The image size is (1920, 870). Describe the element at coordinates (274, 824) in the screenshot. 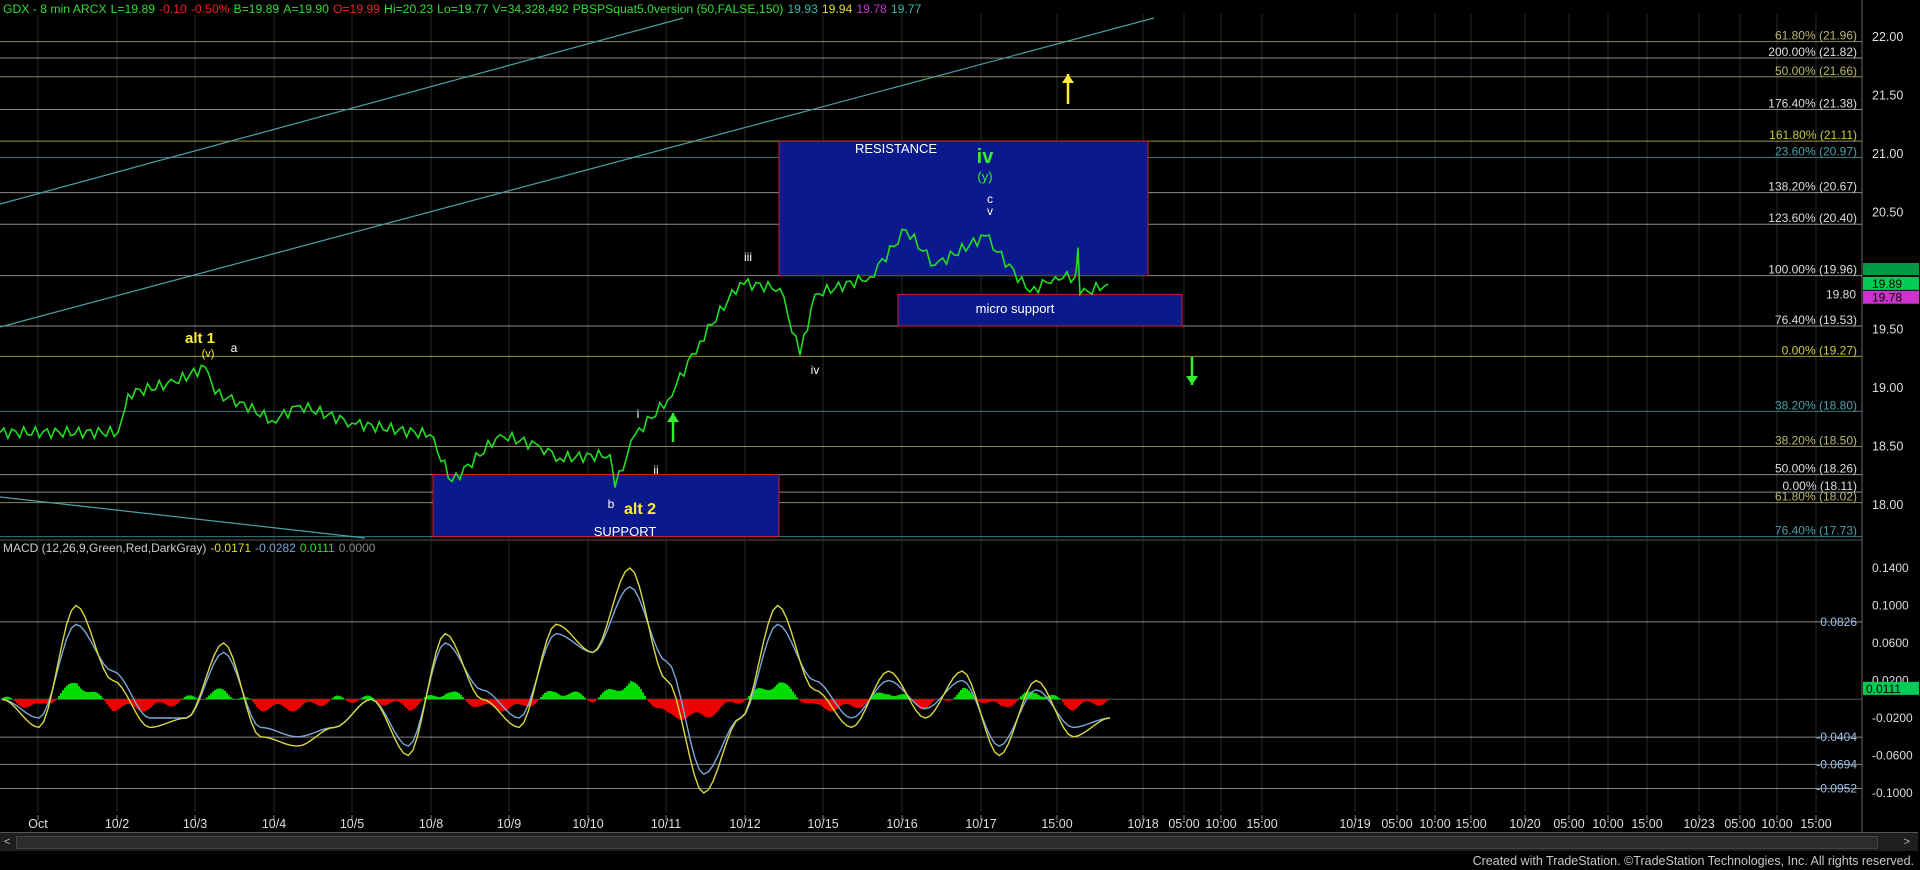

I see `x-tick-label: 10/4` at that location.